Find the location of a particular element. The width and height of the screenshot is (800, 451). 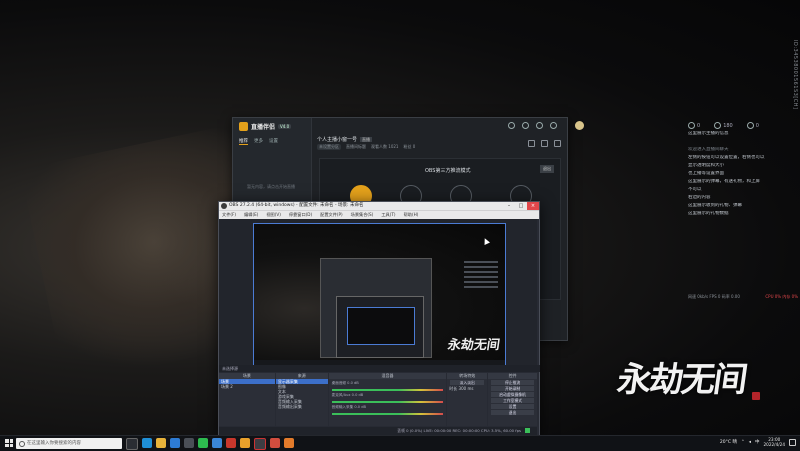

chat-line: 欢迎进入直播间聊天 is located at coordinates (708, 149).